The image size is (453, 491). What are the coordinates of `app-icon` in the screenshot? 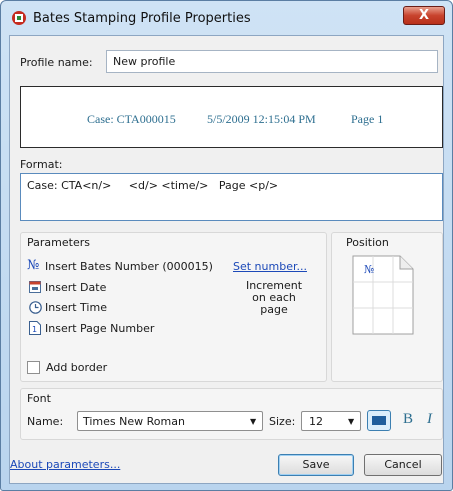 It's located at (19, 18).